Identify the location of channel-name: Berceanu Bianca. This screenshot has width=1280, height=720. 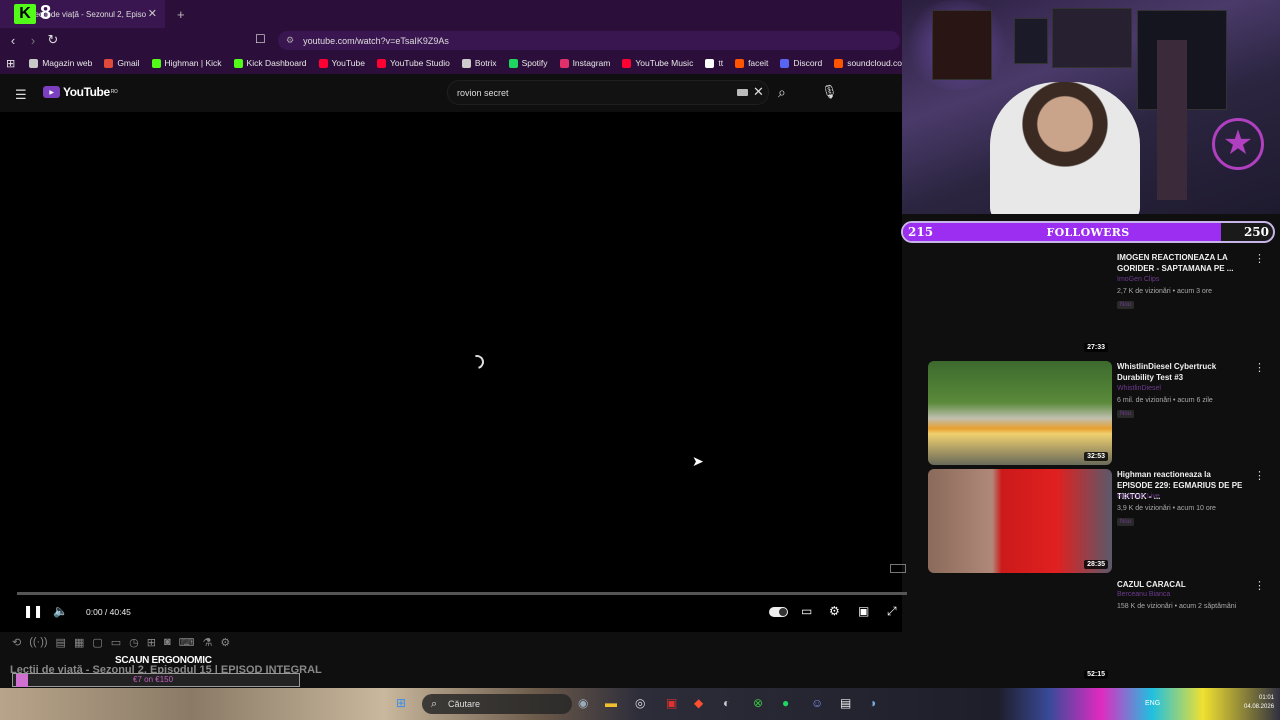
(1143, 594).